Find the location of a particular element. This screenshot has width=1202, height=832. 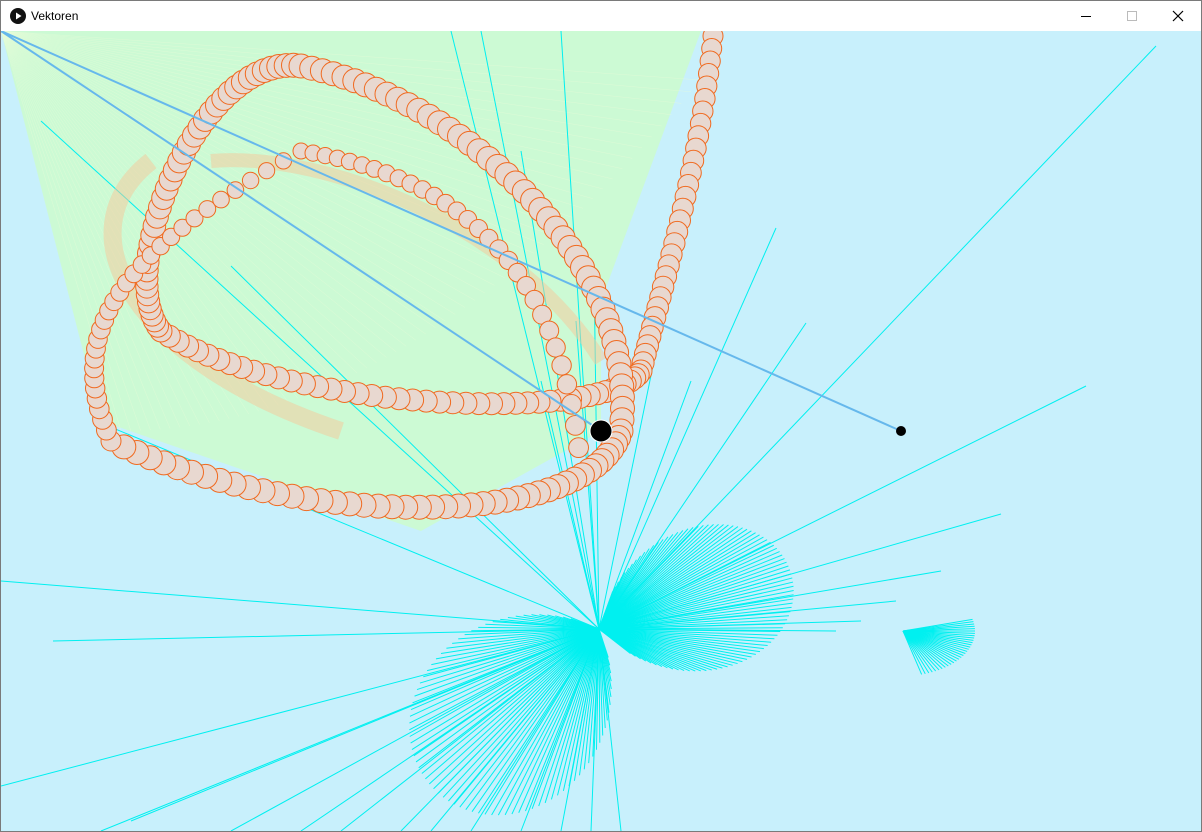

window-title: Vektoren is located at coordinates (55, 16).